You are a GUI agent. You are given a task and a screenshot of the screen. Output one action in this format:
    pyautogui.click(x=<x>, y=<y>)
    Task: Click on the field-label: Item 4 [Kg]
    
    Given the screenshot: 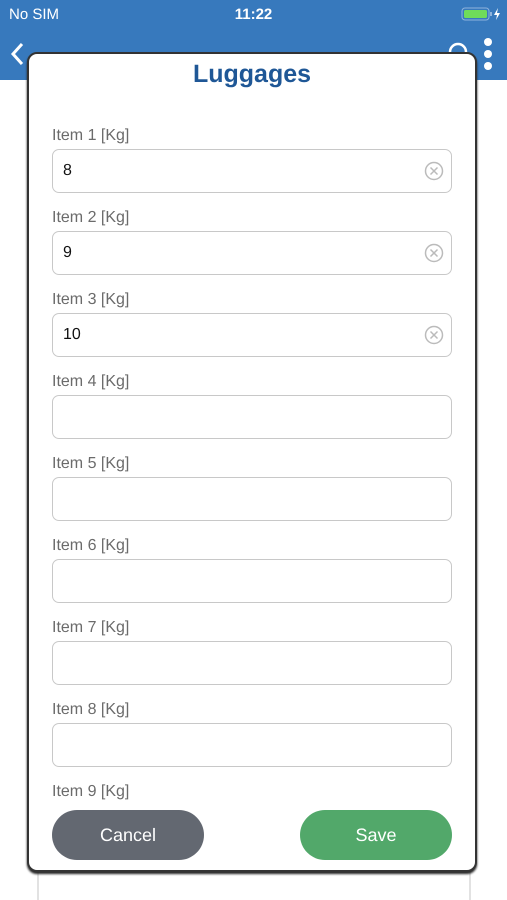 What is the action you would take?
    pyautogui.click(x=91, y=382)
    